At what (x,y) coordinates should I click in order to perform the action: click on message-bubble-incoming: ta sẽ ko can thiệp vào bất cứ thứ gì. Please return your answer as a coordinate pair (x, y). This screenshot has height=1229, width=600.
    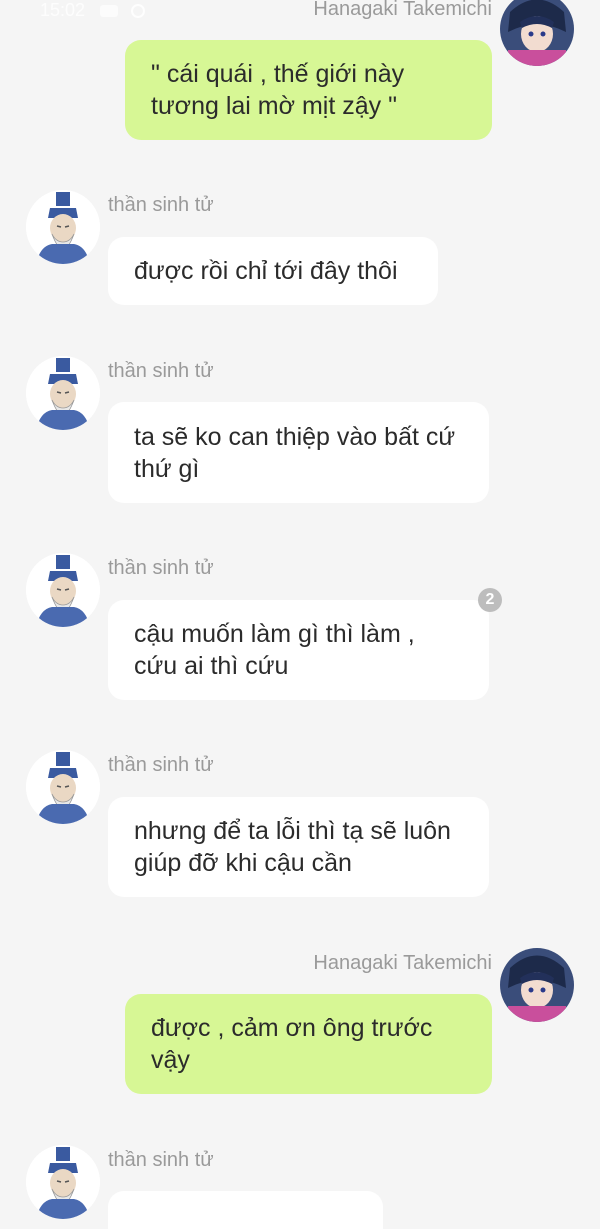
    Looking at the image, I should click on (298, 452).